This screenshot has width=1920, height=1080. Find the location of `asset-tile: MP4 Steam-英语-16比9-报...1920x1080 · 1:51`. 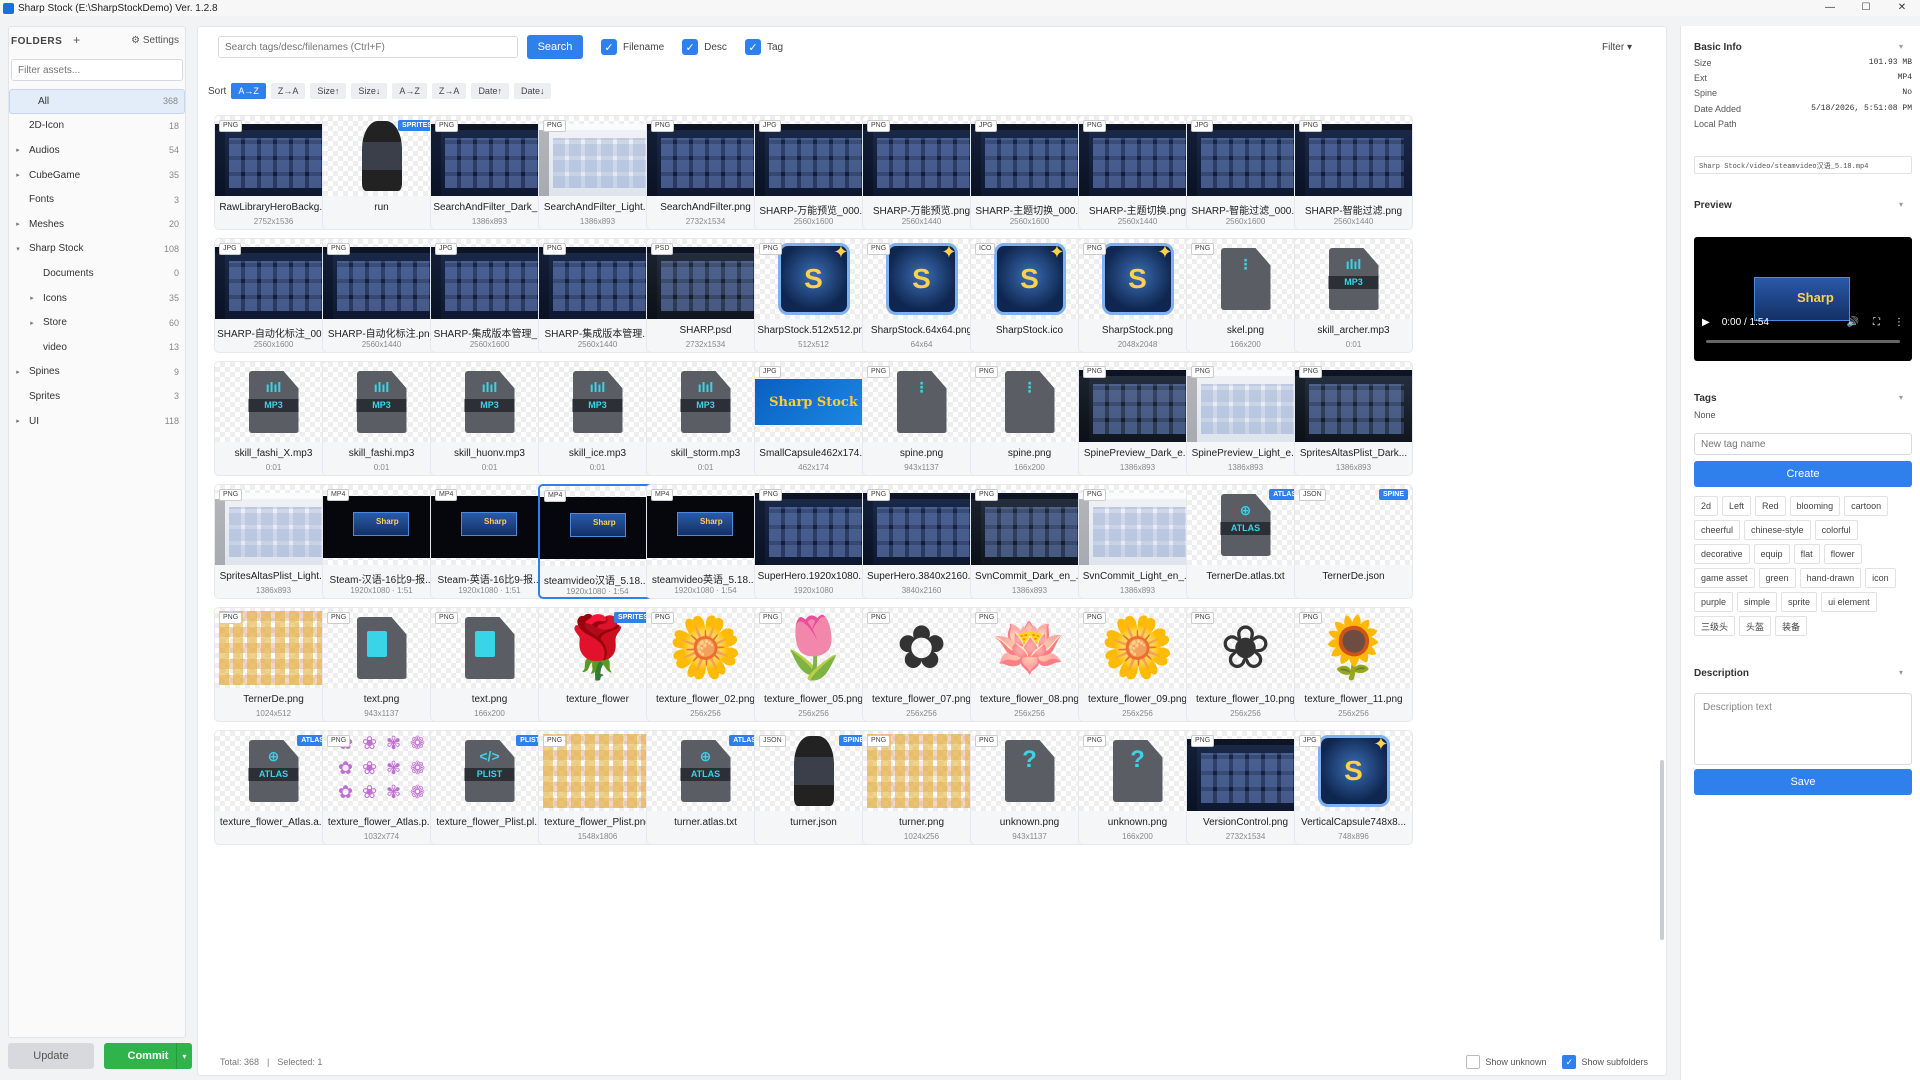

asset-tile: MP4 Steam-英语-16比9-报...1920x1080 · 1:51 is located at coordinates (489, 541).